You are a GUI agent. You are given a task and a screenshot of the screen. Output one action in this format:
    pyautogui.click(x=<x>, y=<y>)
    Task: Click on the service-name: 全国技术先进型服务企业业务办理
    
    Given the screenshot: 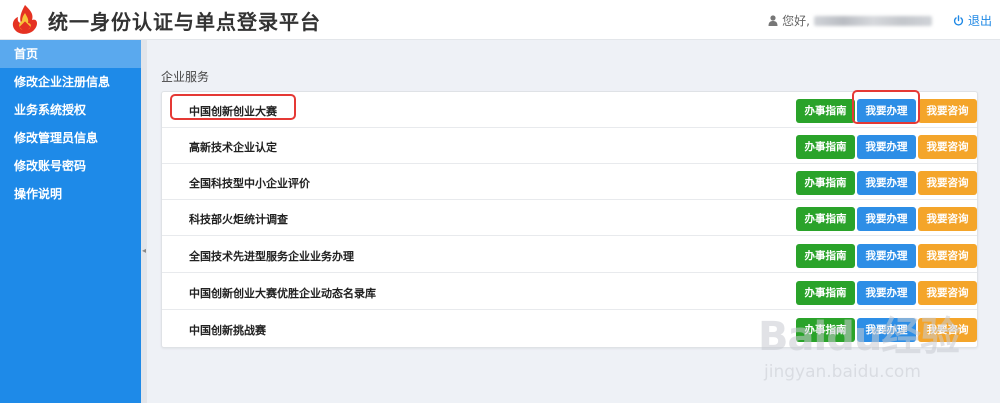 What is the action you would take?
    pyautogui.click(x=271, y=256)
    